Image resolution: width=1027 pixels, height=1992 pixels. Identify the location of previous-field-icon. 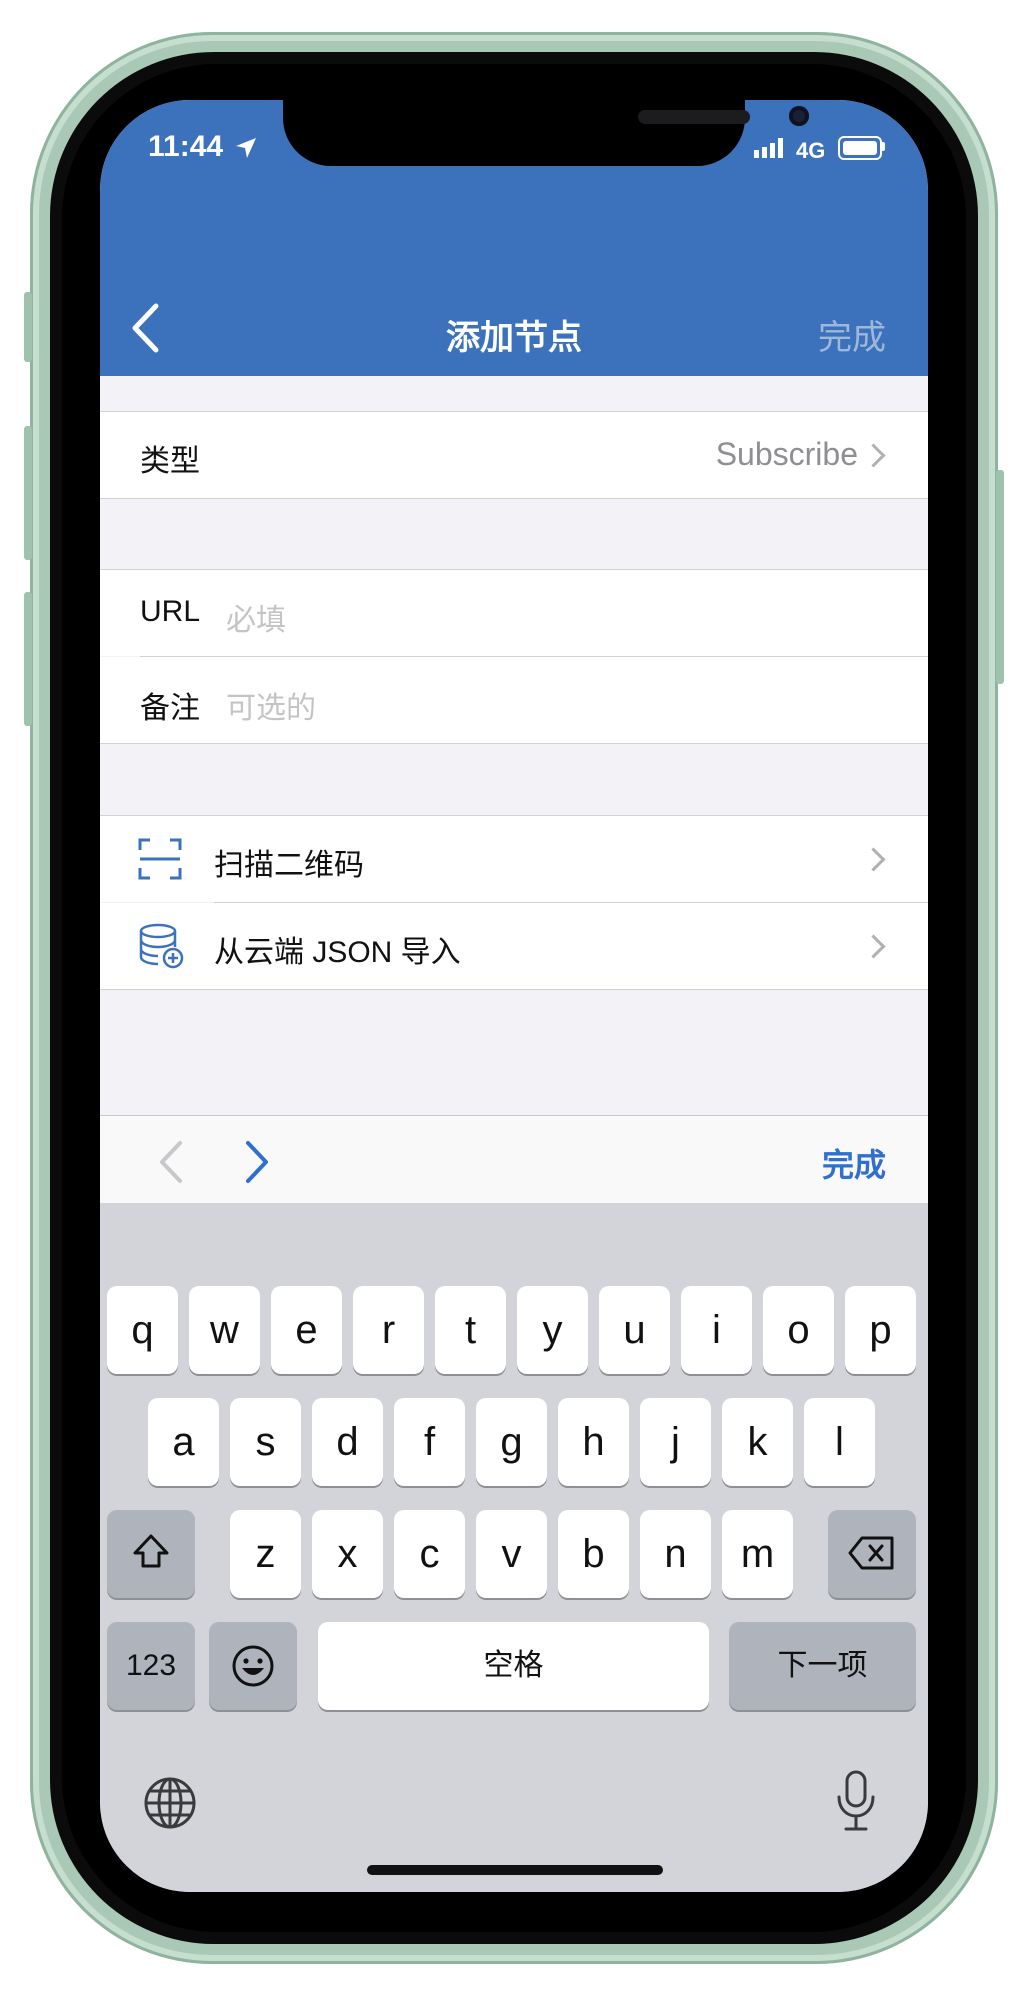
(171, 1162).